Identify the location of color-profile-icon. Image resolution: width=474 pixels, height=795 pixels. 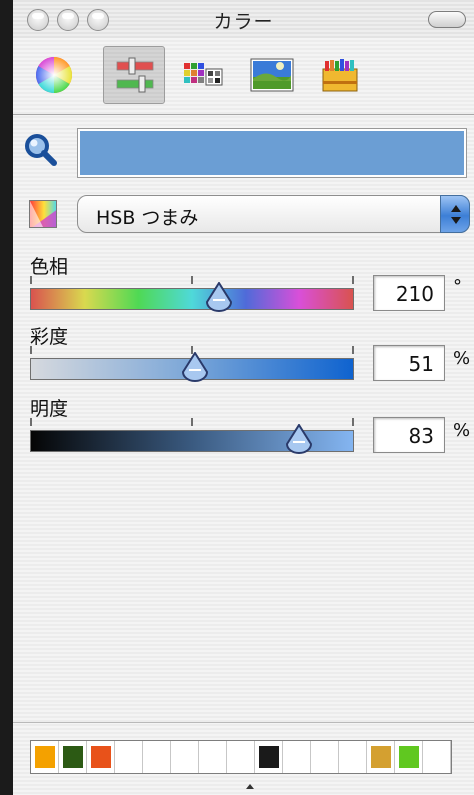
(43, 214).